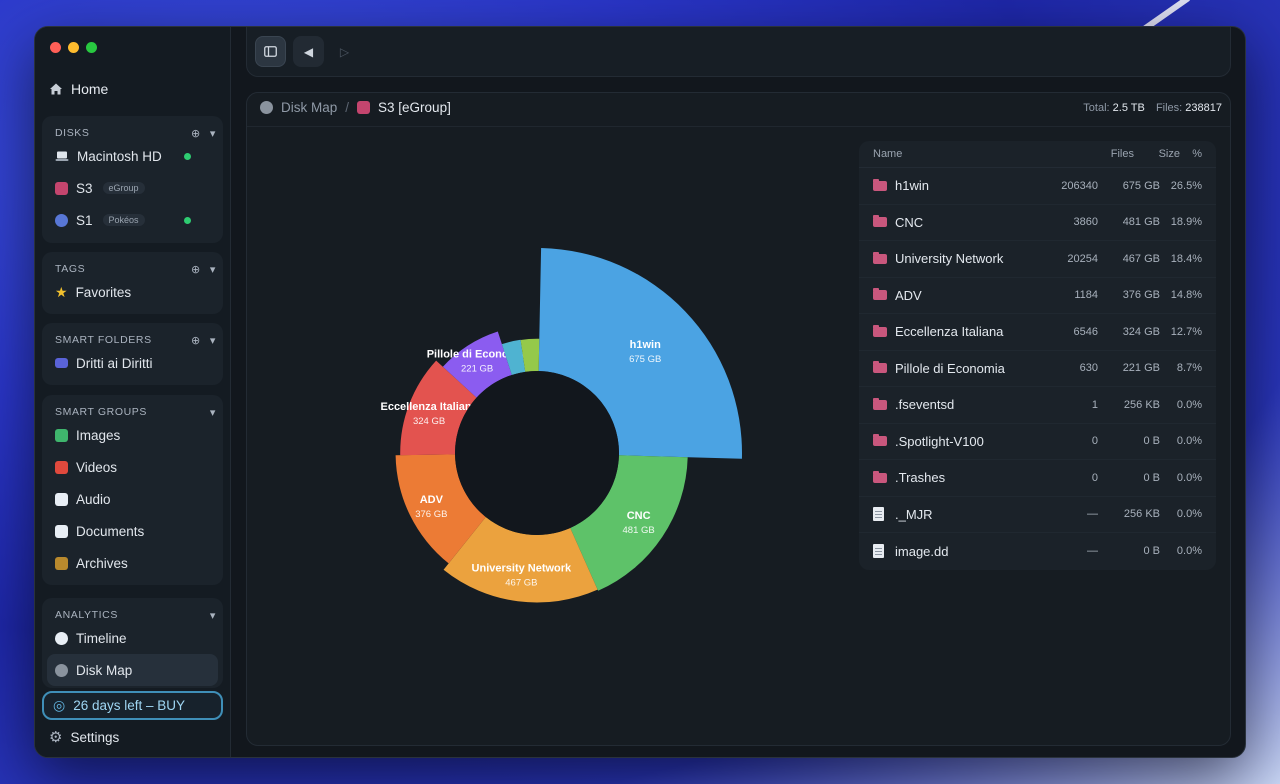  Describe the element at coordinates (1037, 478) in the screenshot. I see `table-row: .Trashes 0 0 B 0.0%` at that location.